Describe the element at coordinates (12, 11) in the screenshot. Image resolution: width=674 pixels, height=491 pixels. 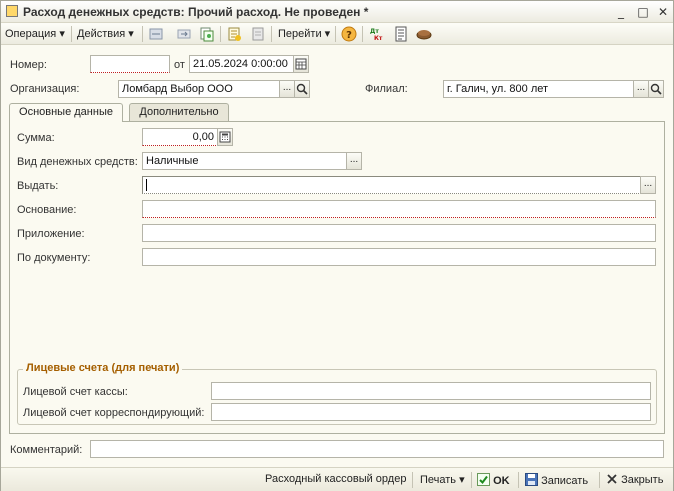
I see `document-icon` at that location.